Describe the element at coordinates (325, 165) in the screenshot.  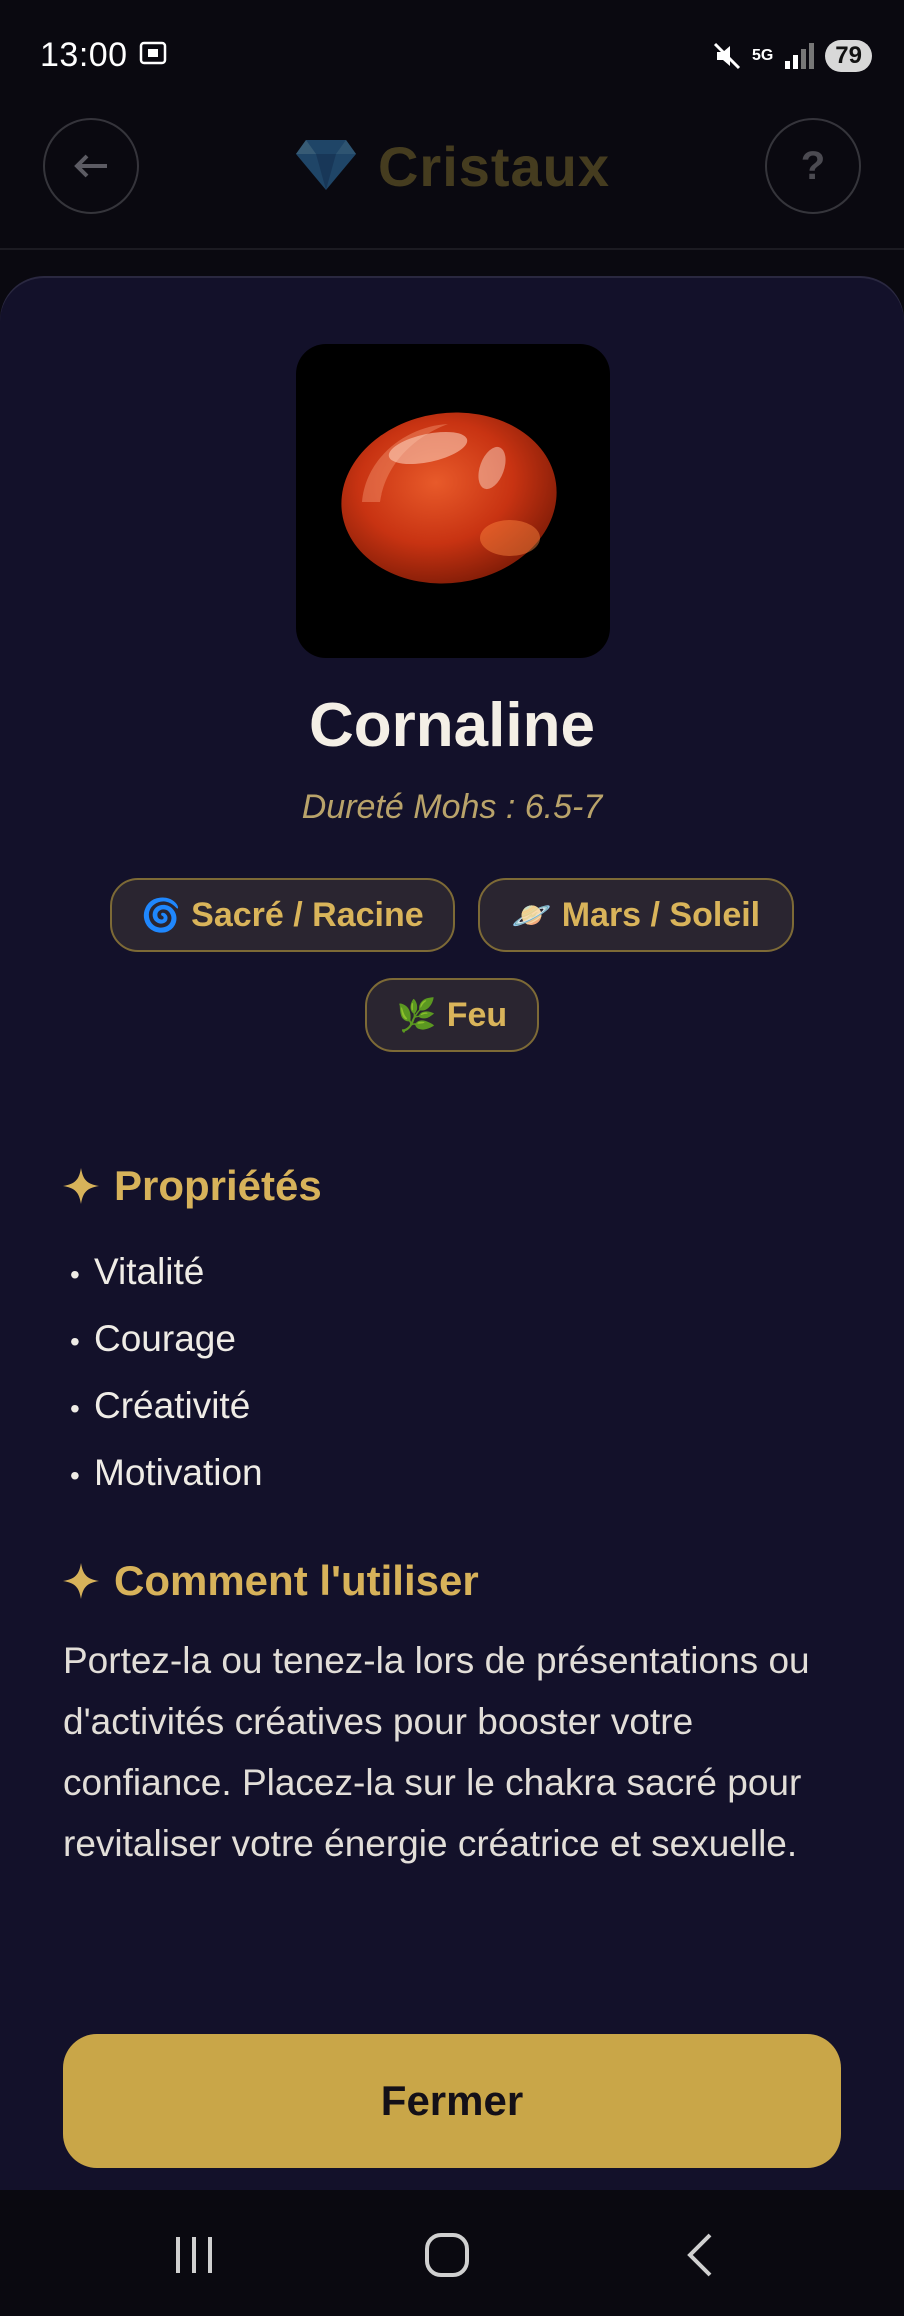
I see `gem-icon` at that location.